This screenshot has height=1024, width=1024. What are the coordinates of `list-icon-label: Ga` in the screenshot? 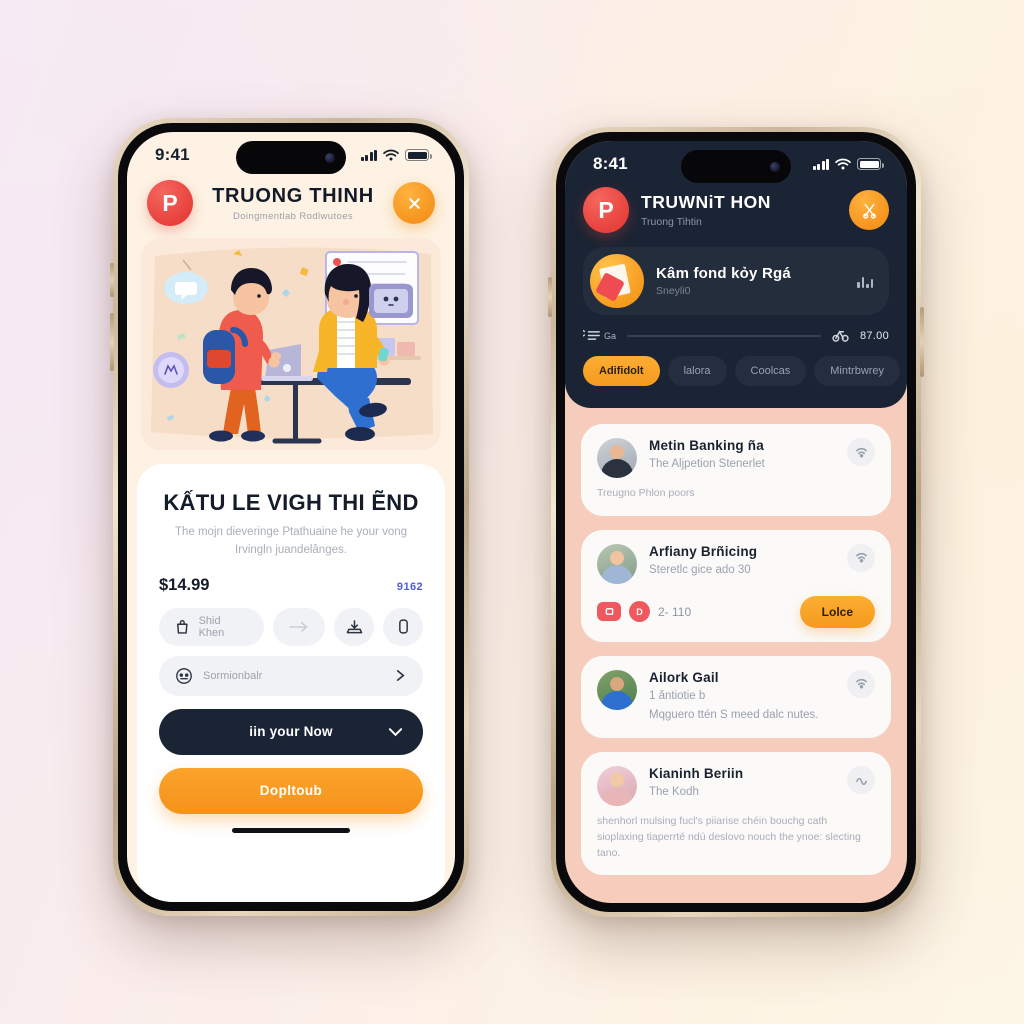 It's located at (610, 335).